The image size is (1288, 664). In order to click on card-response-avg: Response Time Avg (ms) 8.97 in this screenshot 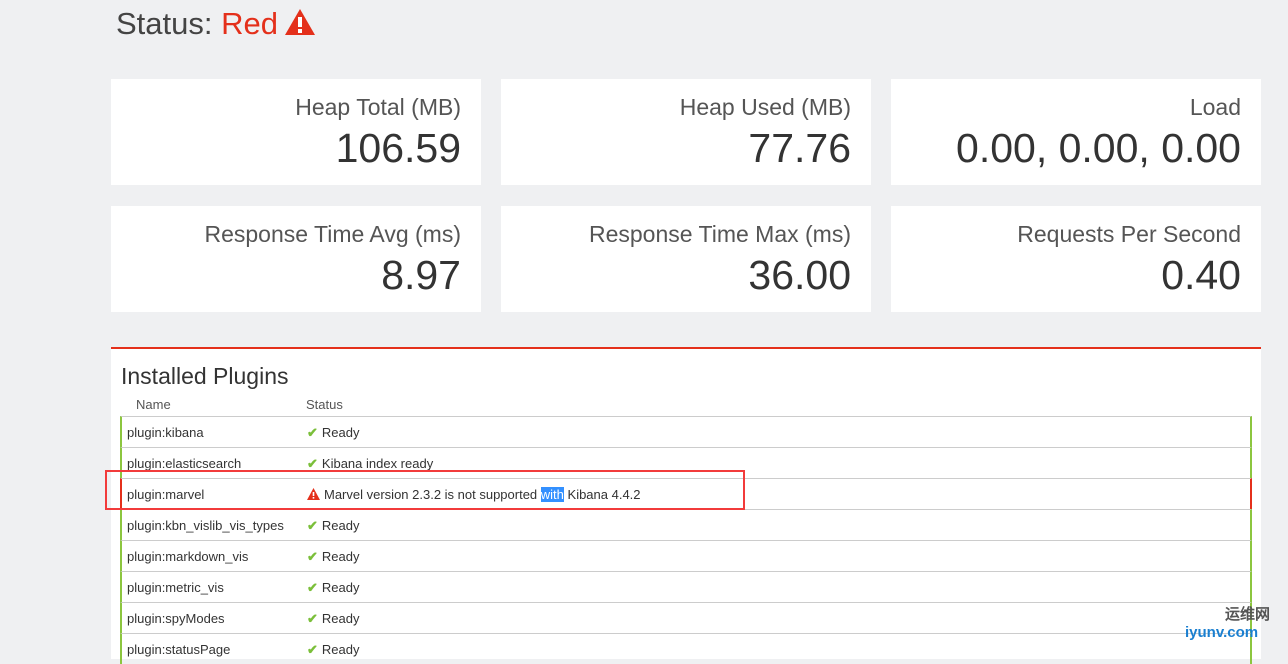, I will do `click(296, 259)`.